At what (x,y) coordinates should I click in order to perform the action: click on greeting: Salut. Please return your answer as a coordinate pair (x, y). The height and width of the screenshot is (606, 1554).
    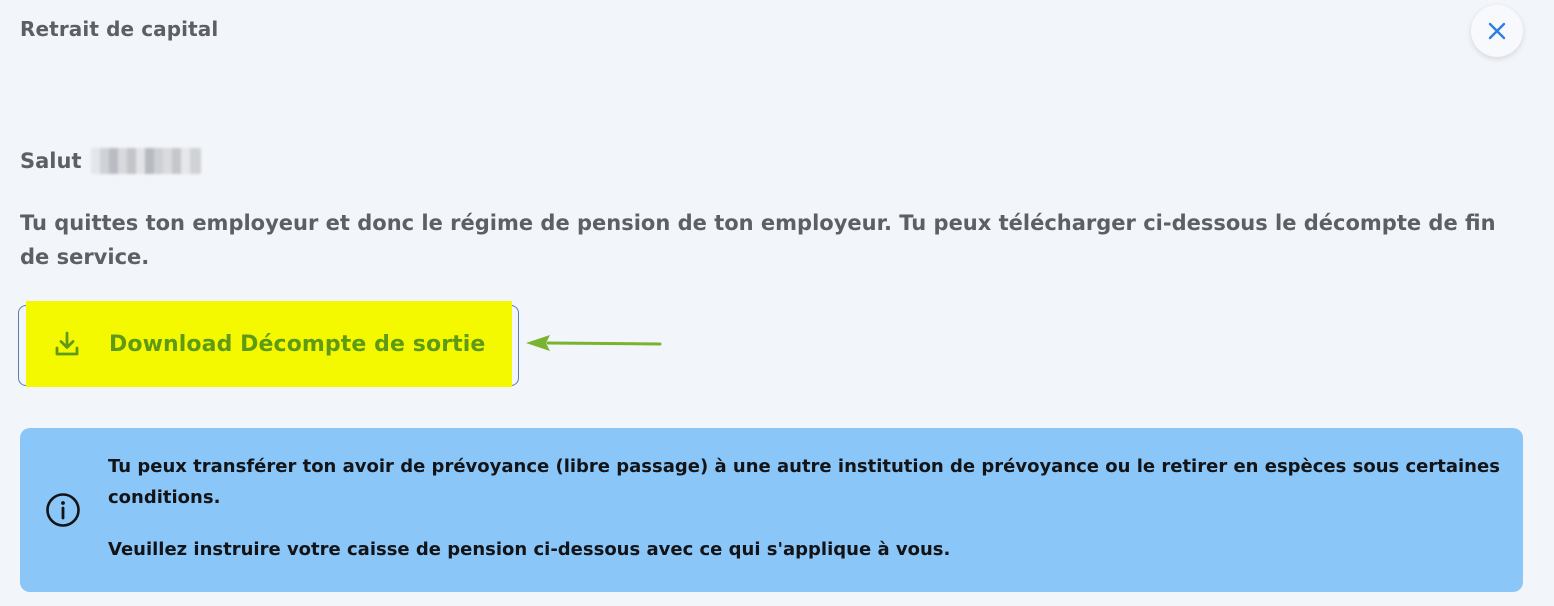
    Looking at the image, I should click on (111, 161).